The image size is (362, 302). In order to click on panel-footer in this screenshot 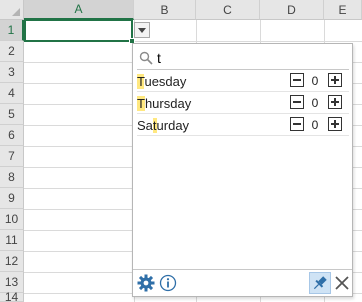, I will do `click(242, 282)`.